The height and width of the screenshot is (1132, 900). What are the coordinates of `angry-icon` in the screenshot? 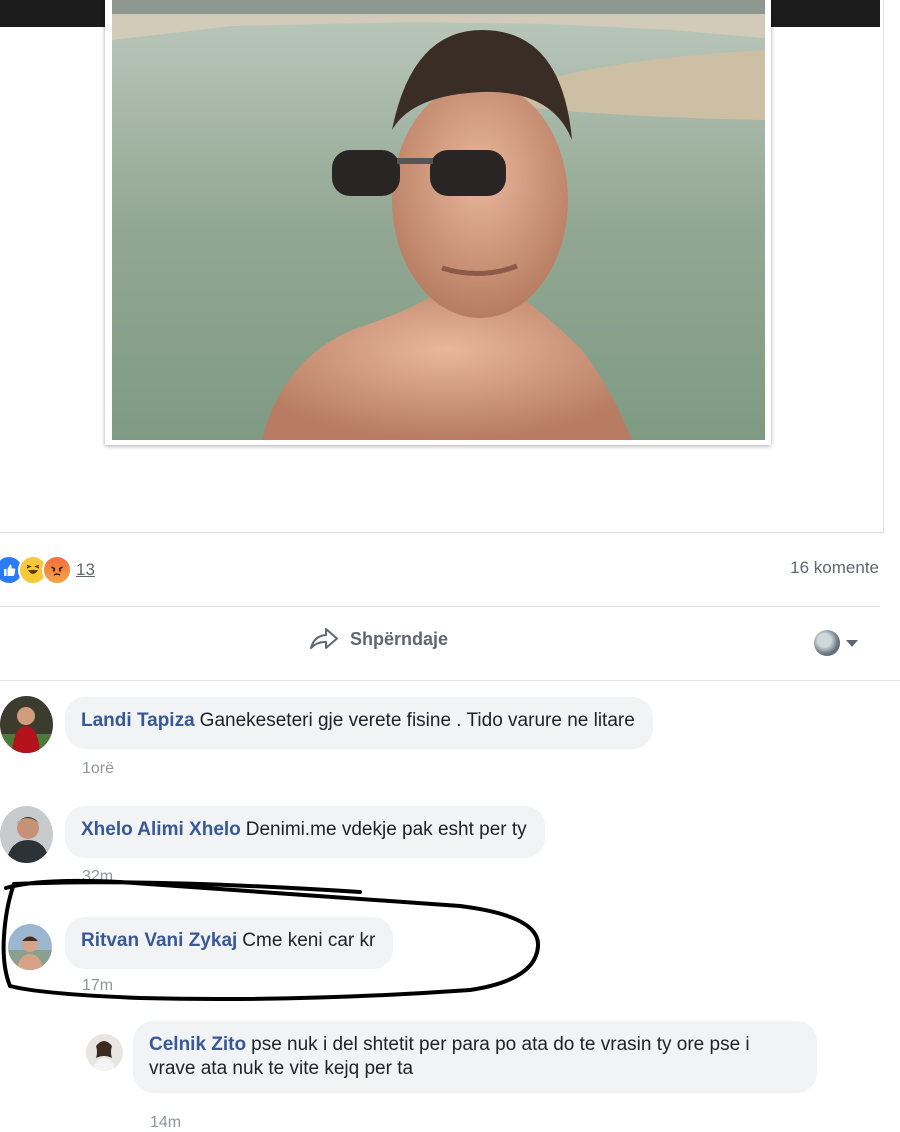 It's located at (57, 570).